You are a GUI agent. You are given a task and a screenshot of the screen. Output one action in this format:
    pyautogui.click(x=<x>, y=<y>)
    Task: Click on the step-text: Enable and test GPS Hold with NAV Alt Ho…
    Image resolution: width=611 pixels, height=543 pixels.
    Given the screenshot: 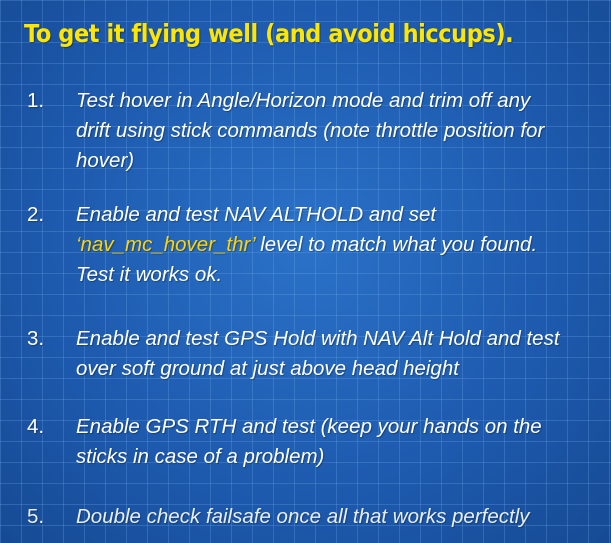 What is the action you would take?
    pyautogui.click(x=343, y=354)
    